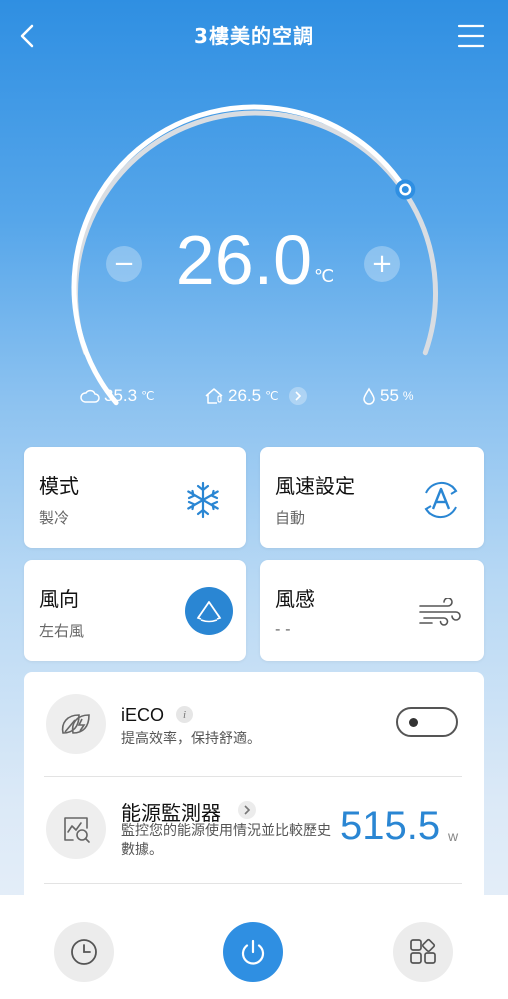 The width and height of the screenshot is (508, 999). What do you see at coordinates (148, 396) in the screenshot?
I see `outdoor-temp-unit: ℃` at bounding box center [148, 396].